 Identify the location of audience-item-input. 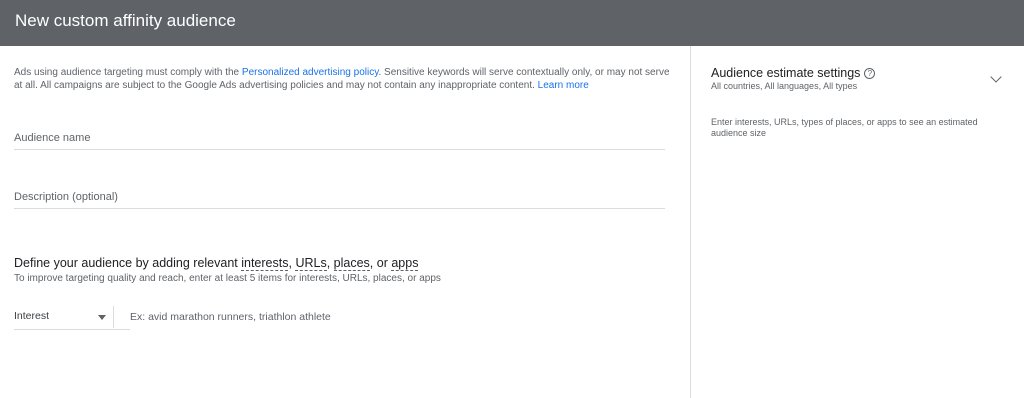
(395, 317).